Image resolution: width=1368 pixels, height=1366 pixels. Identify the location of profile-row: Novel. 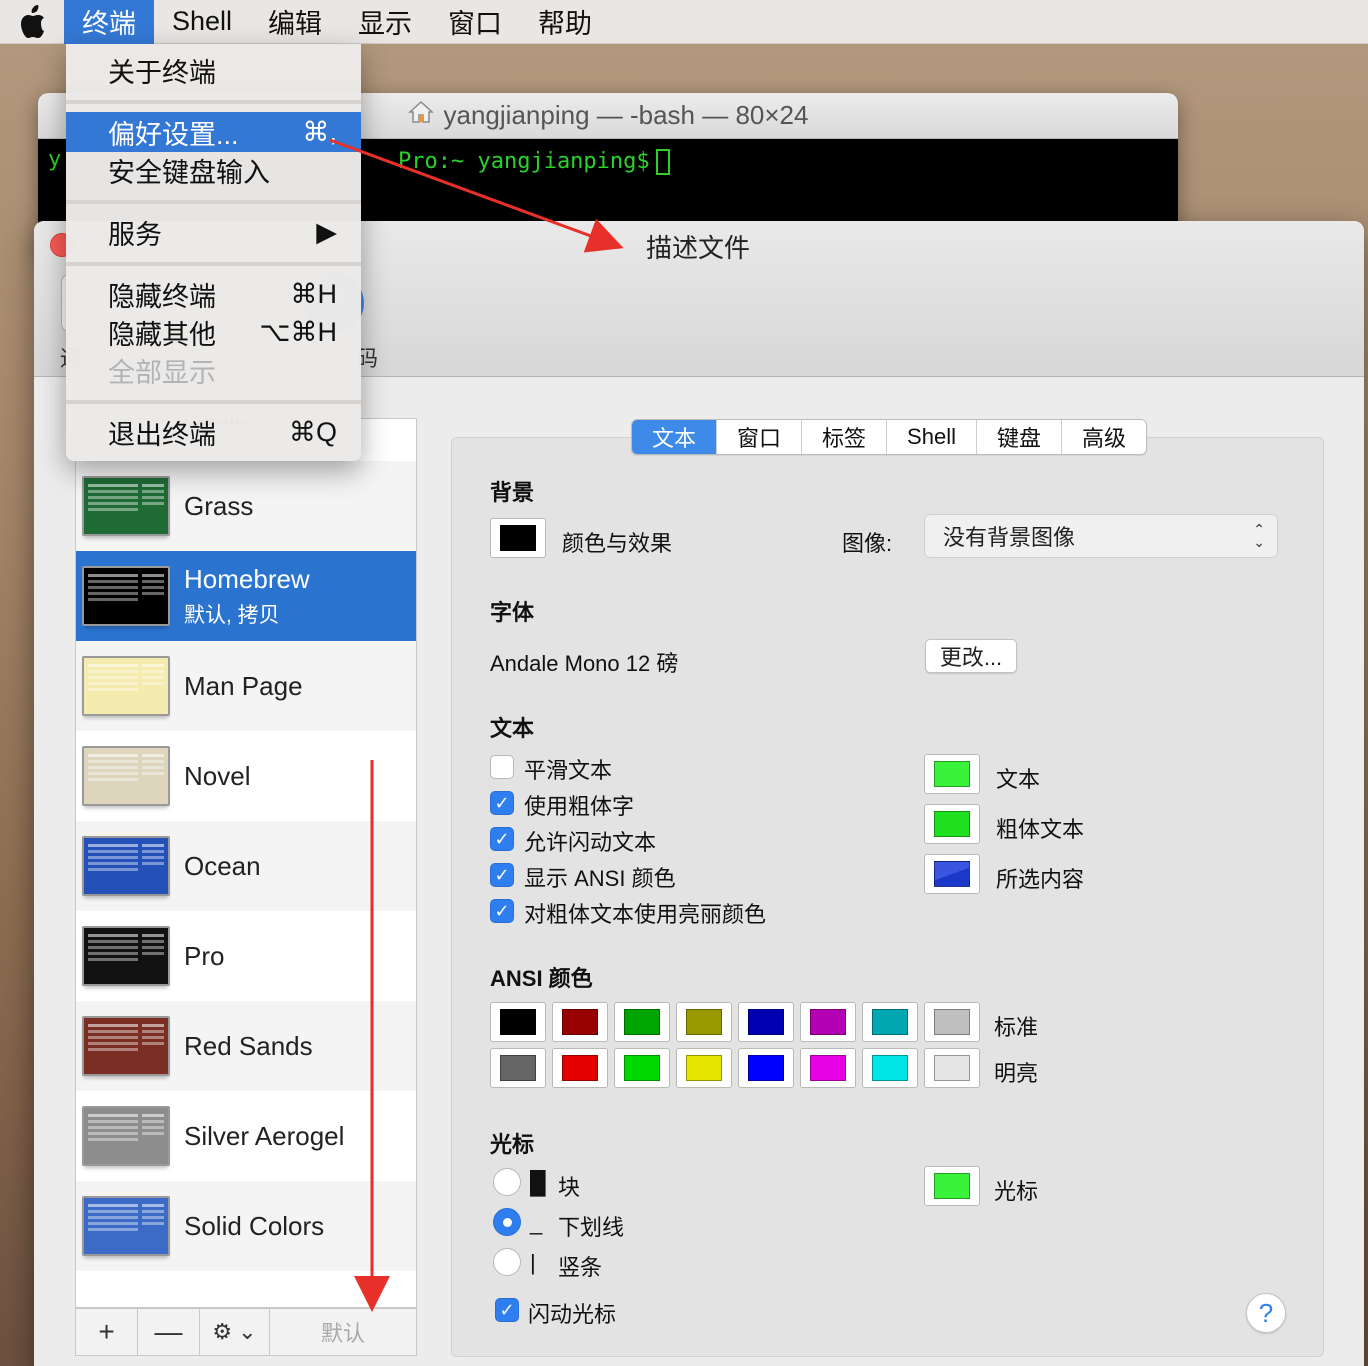
(246, 776).